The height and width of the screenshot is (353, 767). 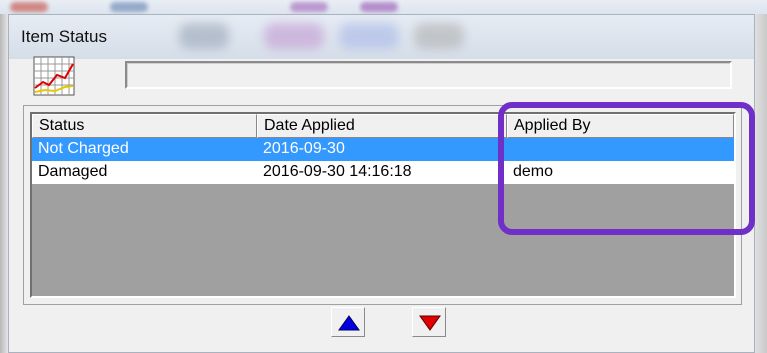 I want to click on dialog-titlebar: Item Status, so click(x=381, y=37).